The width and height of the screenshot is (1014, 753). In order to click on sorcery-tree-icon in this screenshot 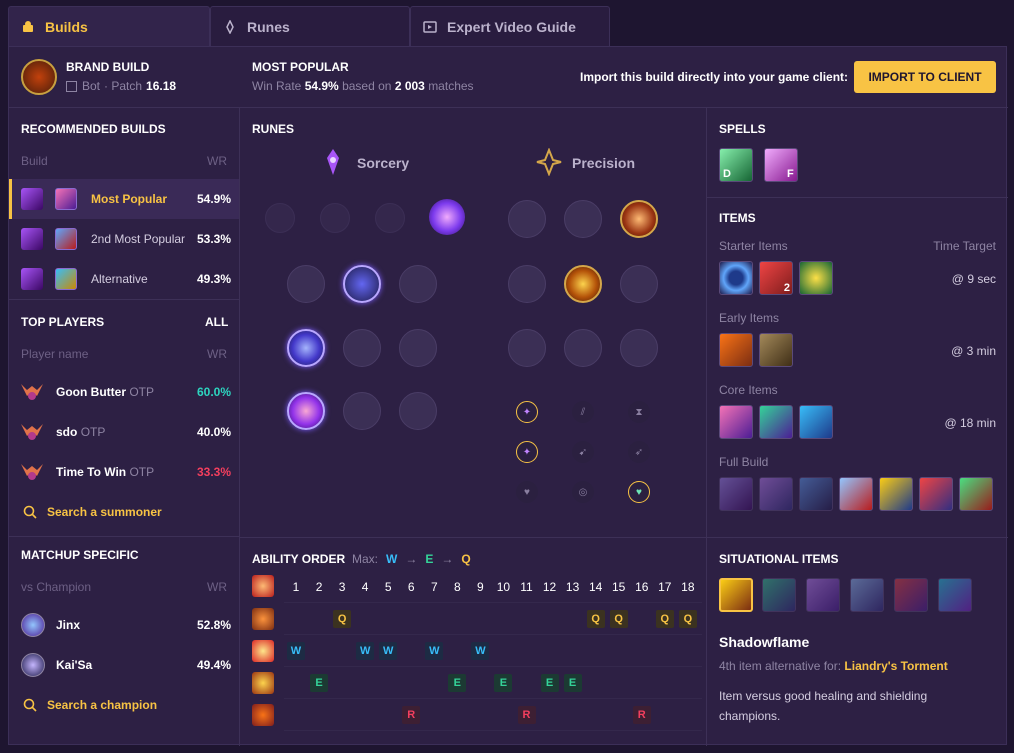, I will do `click(333, 162)`.